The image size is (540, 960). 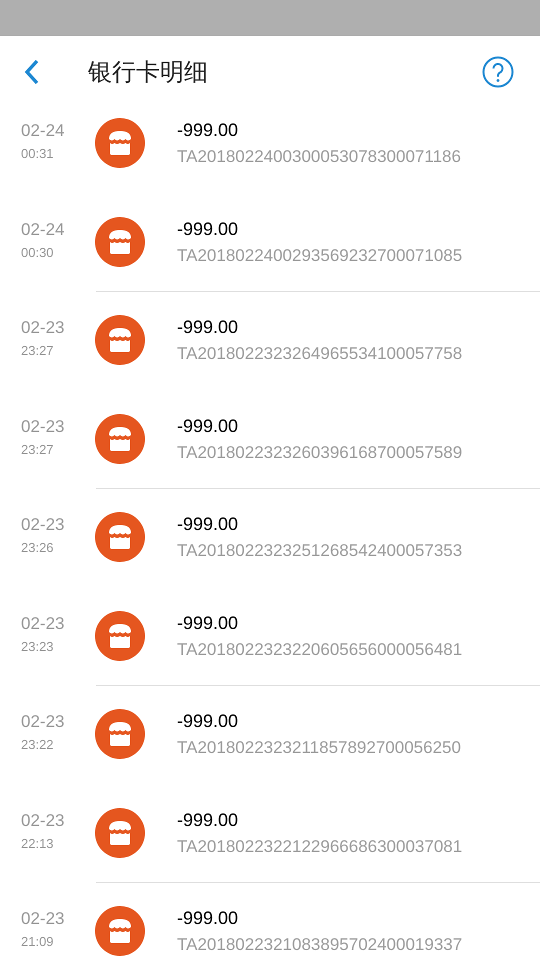 What do you see at coordinates (37, 942) in the screenshot?
I see `transaction-time: 21:09` at bounding box center [37, 942].